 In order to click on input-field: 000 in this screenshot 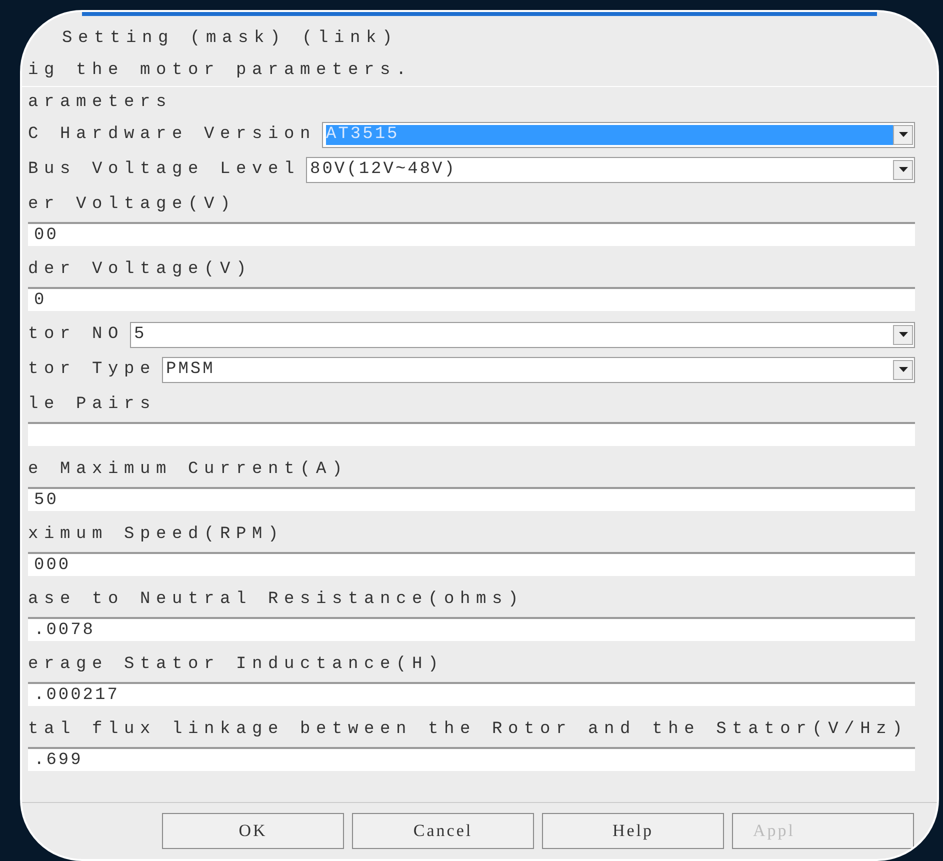, I will do `click(471, 564)`.